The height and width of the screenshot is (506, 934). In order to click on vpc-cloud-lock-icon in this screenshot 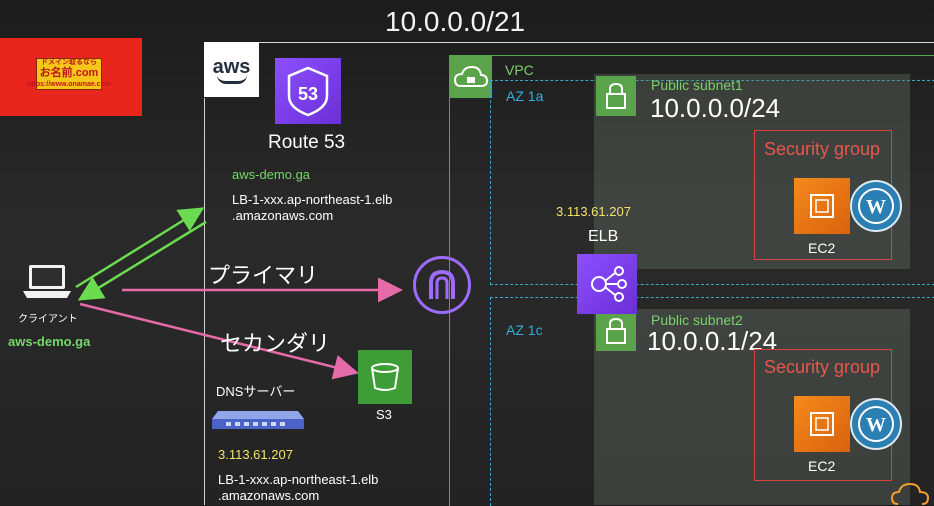, I will do `click(471, 77)`.